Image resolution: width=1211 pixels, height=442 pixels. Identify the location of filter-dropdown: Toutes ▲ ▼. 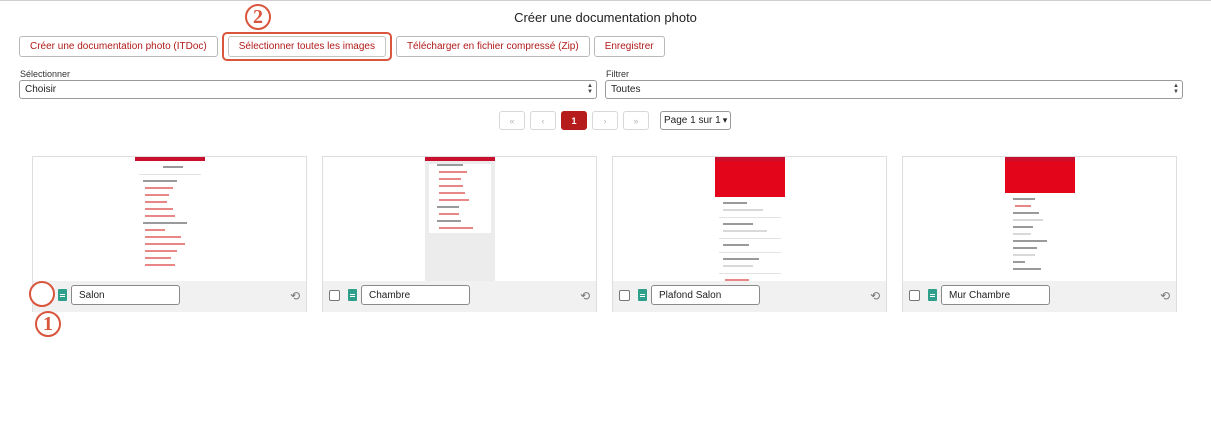
(894, 89).